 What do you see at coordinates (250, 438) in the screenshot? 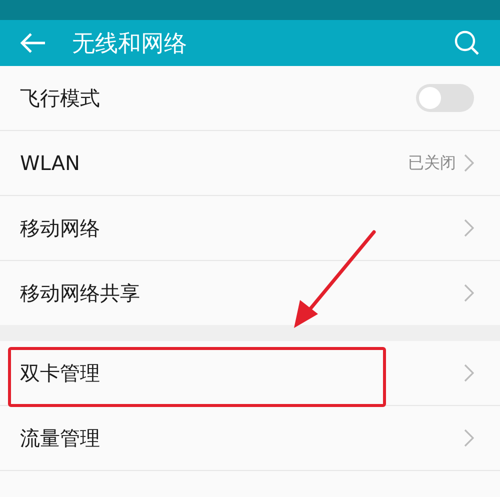
I see `settings-row: 流量管理` at bounding box center [250, 438].